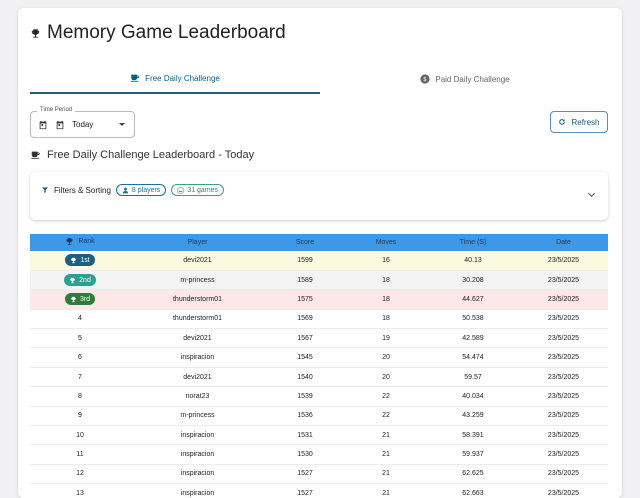 The width and height of the screenshot is (640, 498). Describe the element at coordinates (465, 79) in the screenshot. I see `tab-paid-daily-challenge: $ Paid Daily Challenge` at that location.